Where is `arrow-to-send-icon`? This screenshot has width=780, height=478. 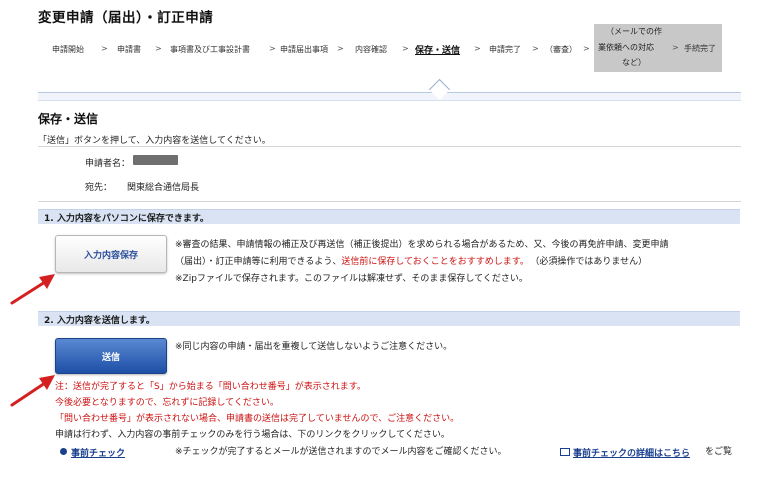 arrow-to-send-icon is located at coordinates (32, 391).